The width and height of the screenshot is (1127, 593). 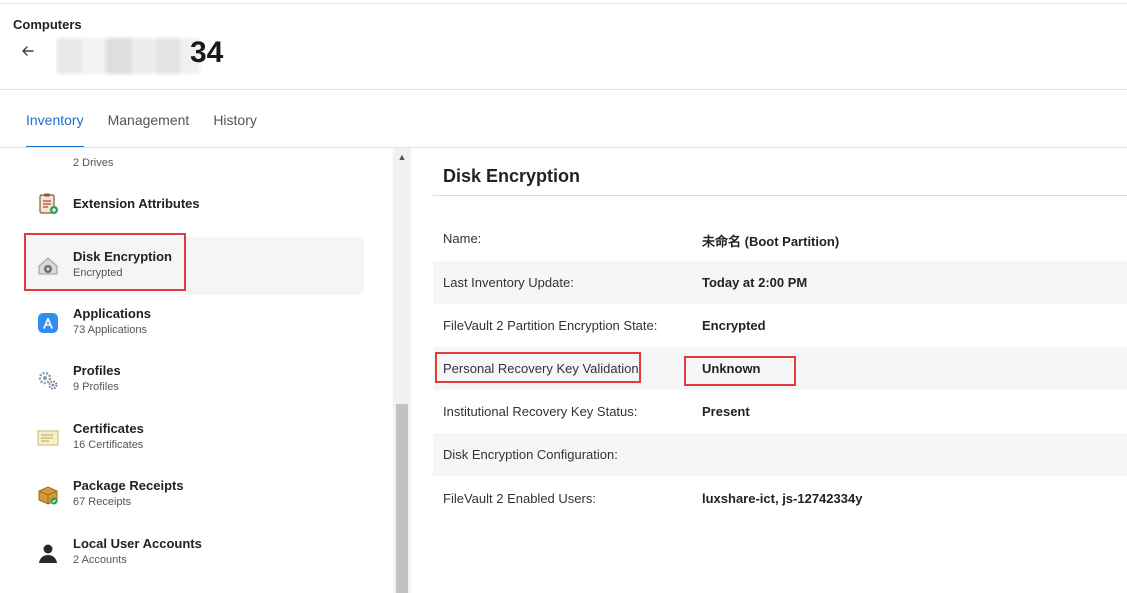 I want to click on sidebar-item-sub: 67 Receipts, so click(x=102, y=502).